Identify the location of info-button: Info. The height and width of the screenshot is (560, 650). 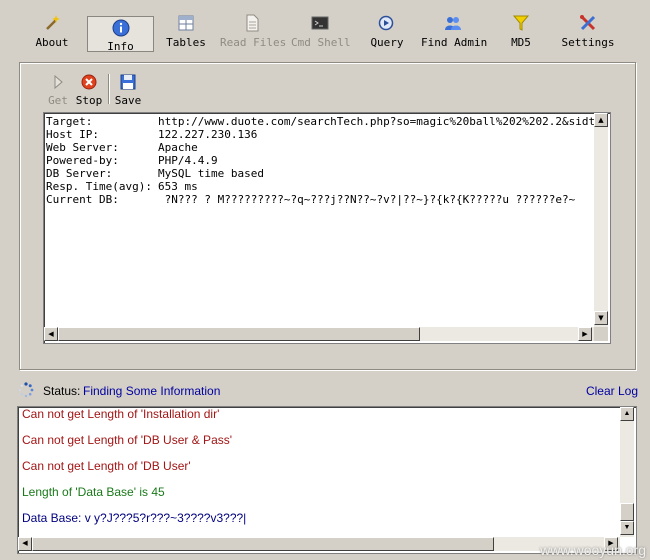
(120, 34).